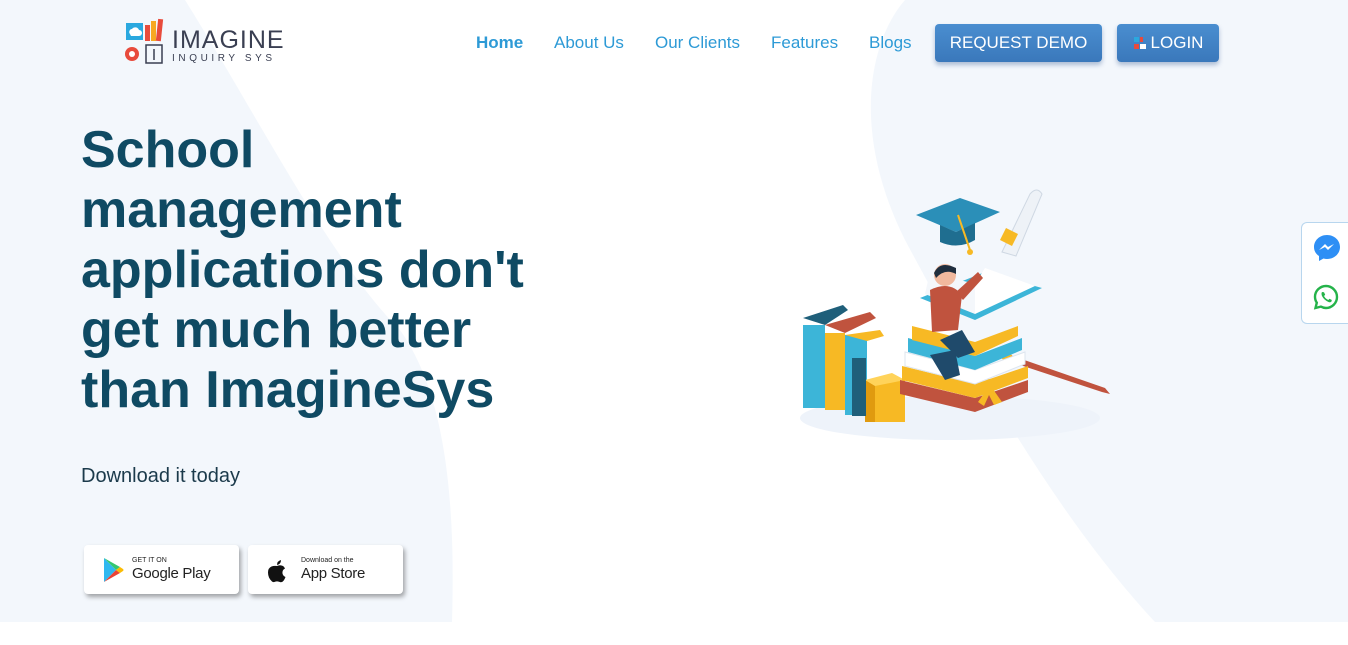 This screenshot has height=645, width=1348. I want to click on app-store-big-text: App Store, so click(333, 573).